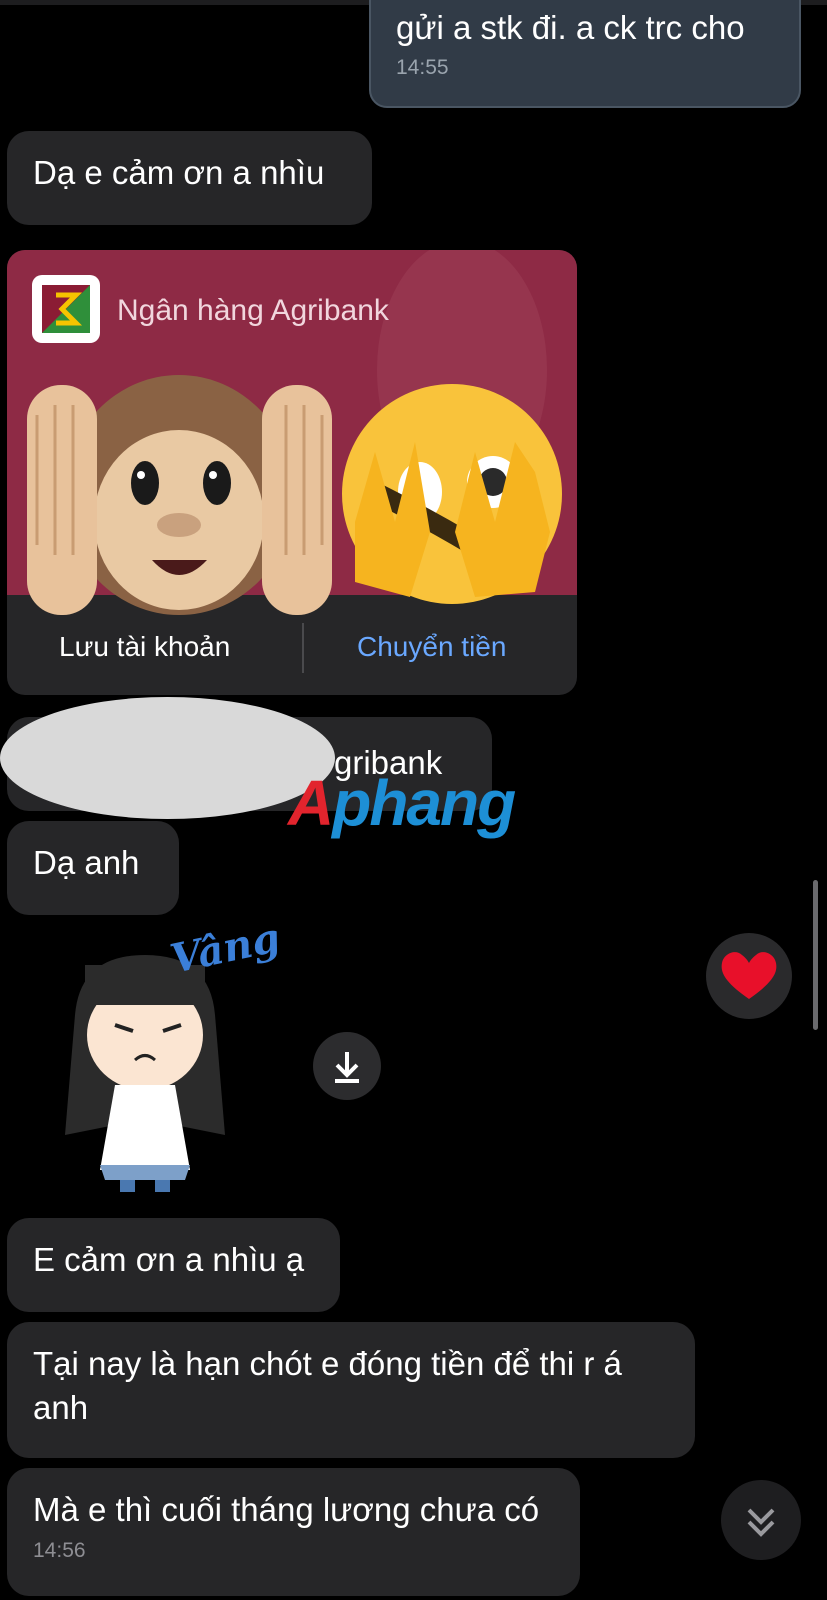 This screenshot has width=827, height=1600. Describe the element at coordinates (452, 494) in the screenshot. I see `face-covering-eyes-icon` at that location.